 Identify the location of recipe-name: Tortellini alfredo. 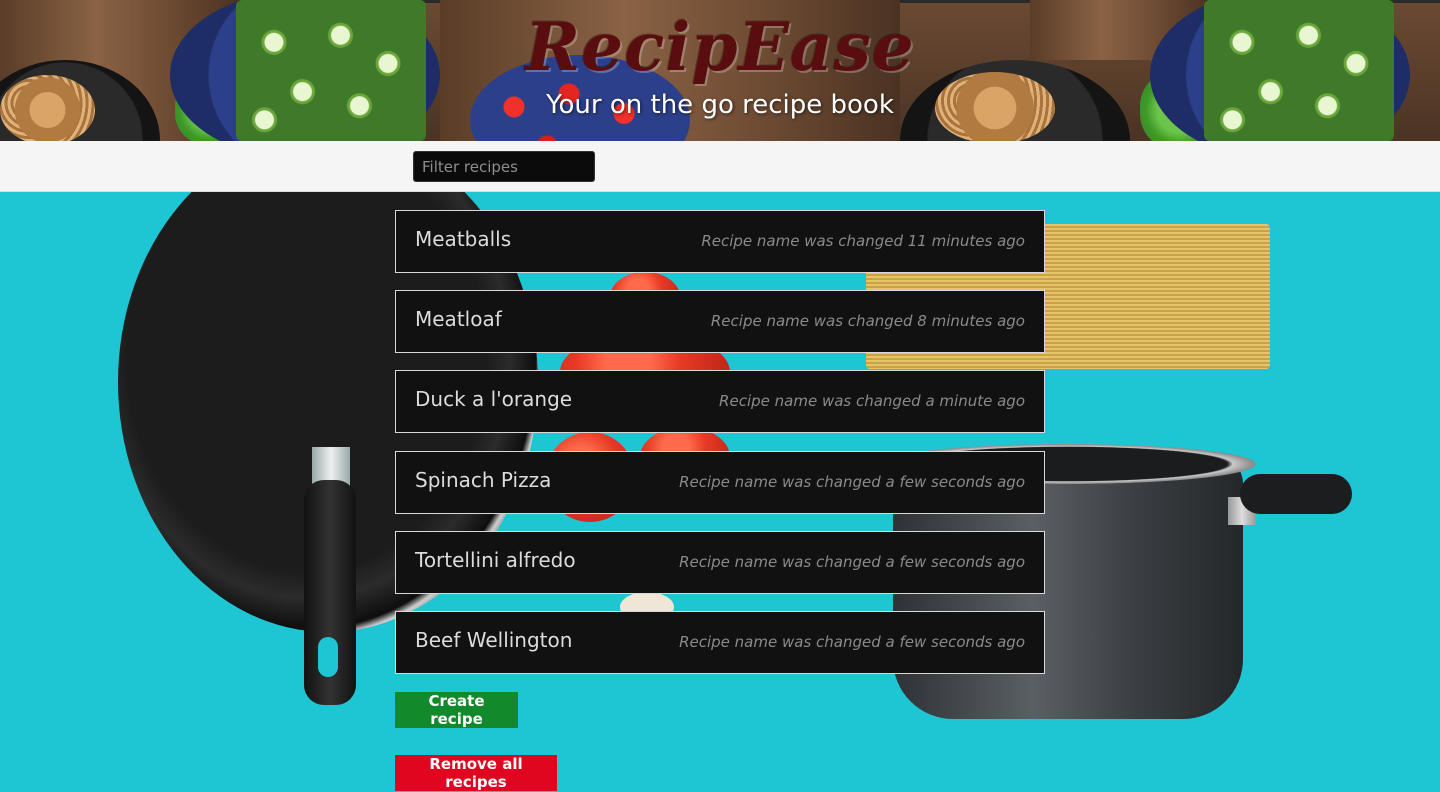
(495, 560).